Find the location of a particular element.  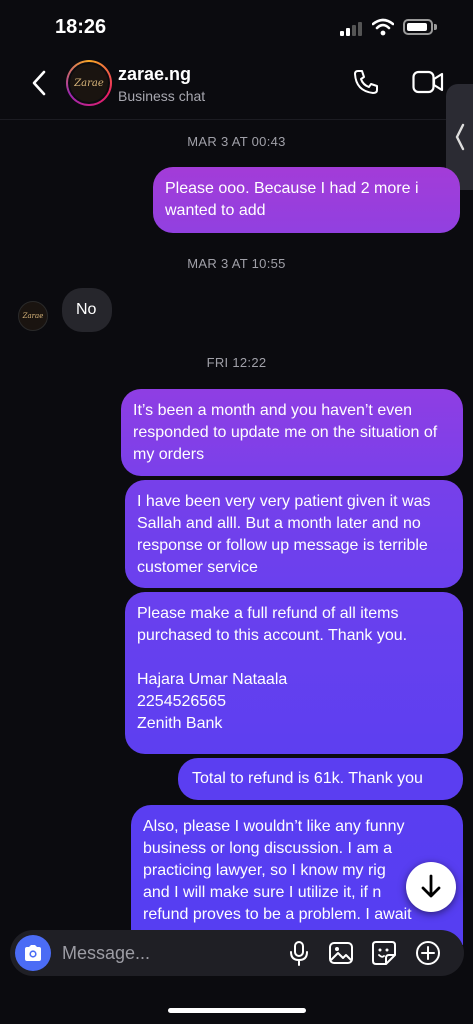

video-call-icon is located at coordinates (428, 82).